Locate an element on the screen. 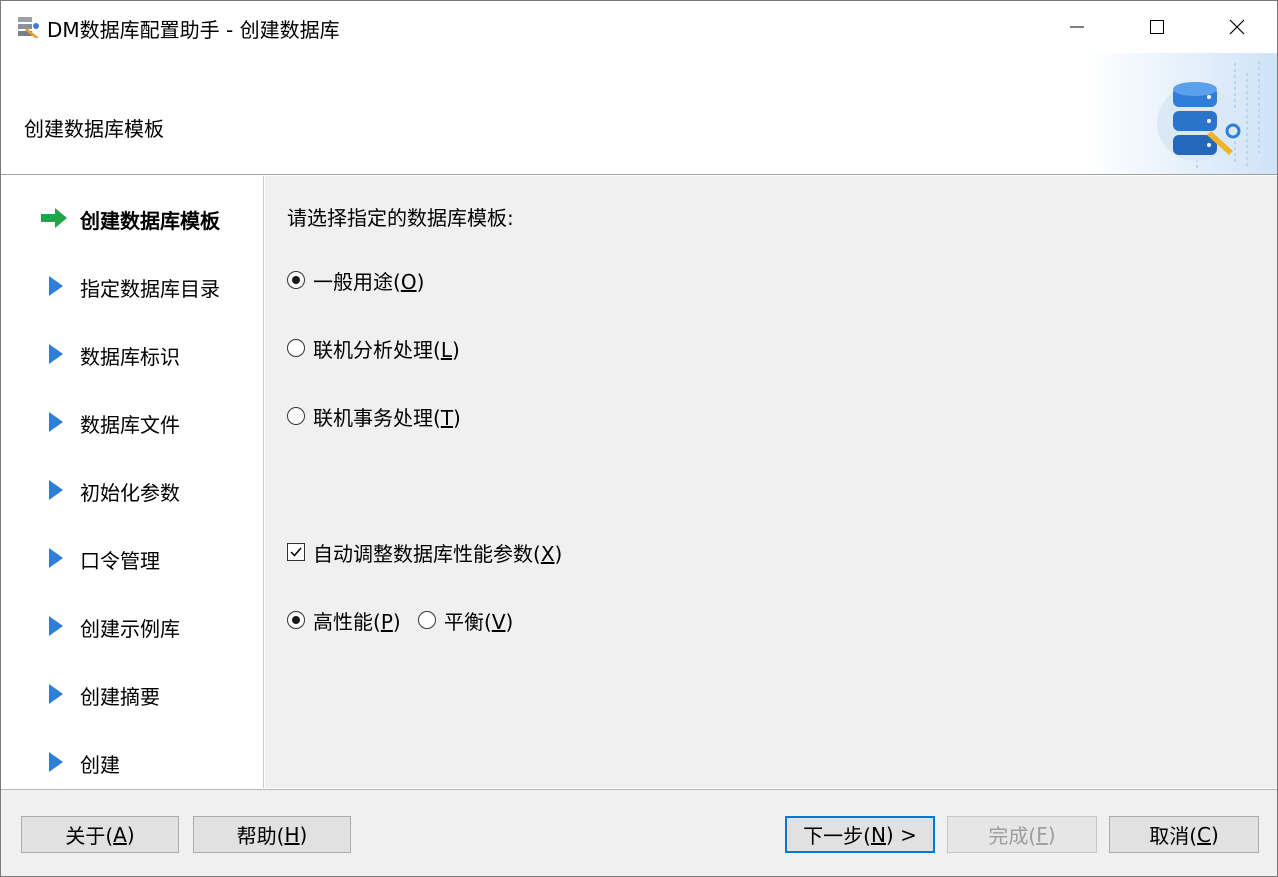 The width and height of the screenshot is (1278, 877). nav-step-label: 数据库文件 is located at coordinates (130, 425).